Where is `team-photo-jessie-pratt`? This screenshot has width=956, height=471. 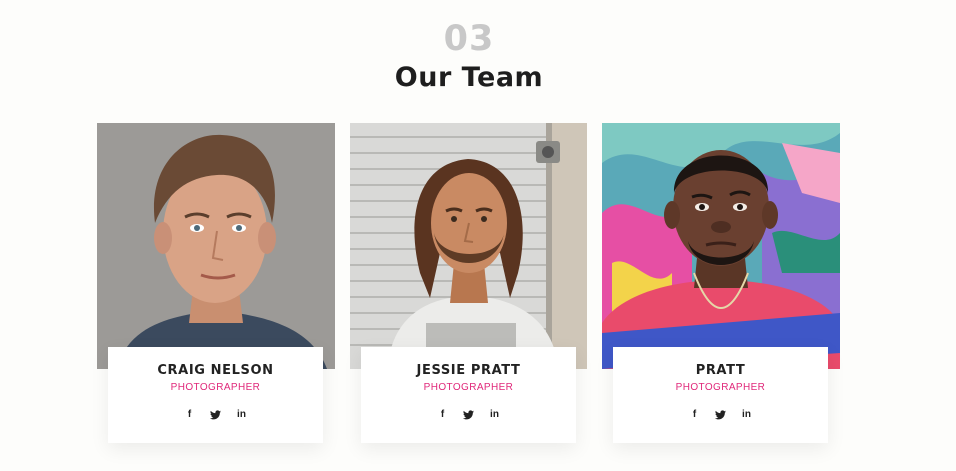 team-photo-jessie-pratt is located at coordinates (468, 246).